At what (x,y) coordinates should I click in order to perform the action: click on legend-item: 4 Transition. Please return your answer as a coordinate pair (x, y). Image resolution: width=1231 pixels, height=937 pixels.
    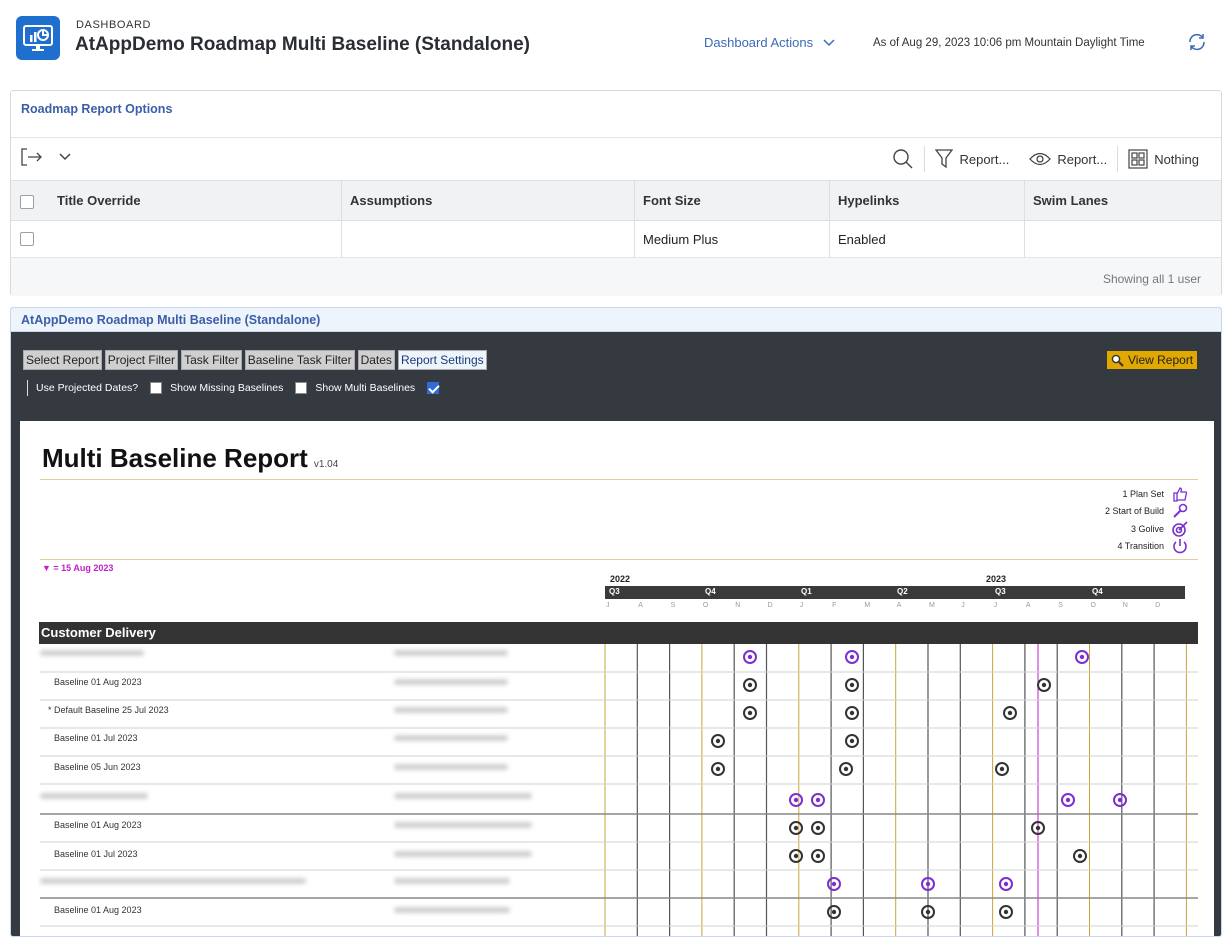
    Looking at the image, I should click on (1146, 547).